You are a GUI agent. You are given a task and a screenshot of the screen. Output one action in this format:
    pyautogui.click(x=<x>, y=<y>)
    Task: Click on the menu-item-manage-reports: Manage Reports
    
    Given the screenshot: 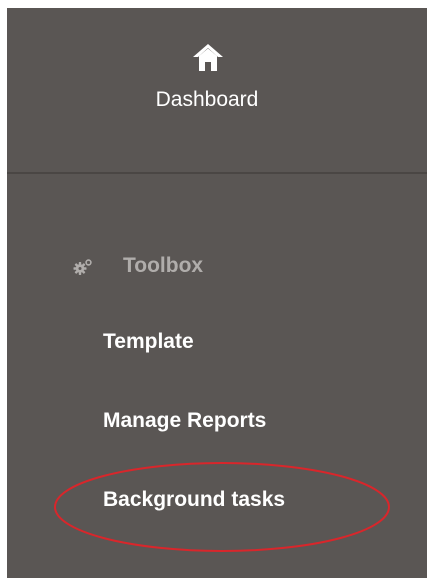 What is the action you would take?
    pyautogui.click(x=184, y=421)
    